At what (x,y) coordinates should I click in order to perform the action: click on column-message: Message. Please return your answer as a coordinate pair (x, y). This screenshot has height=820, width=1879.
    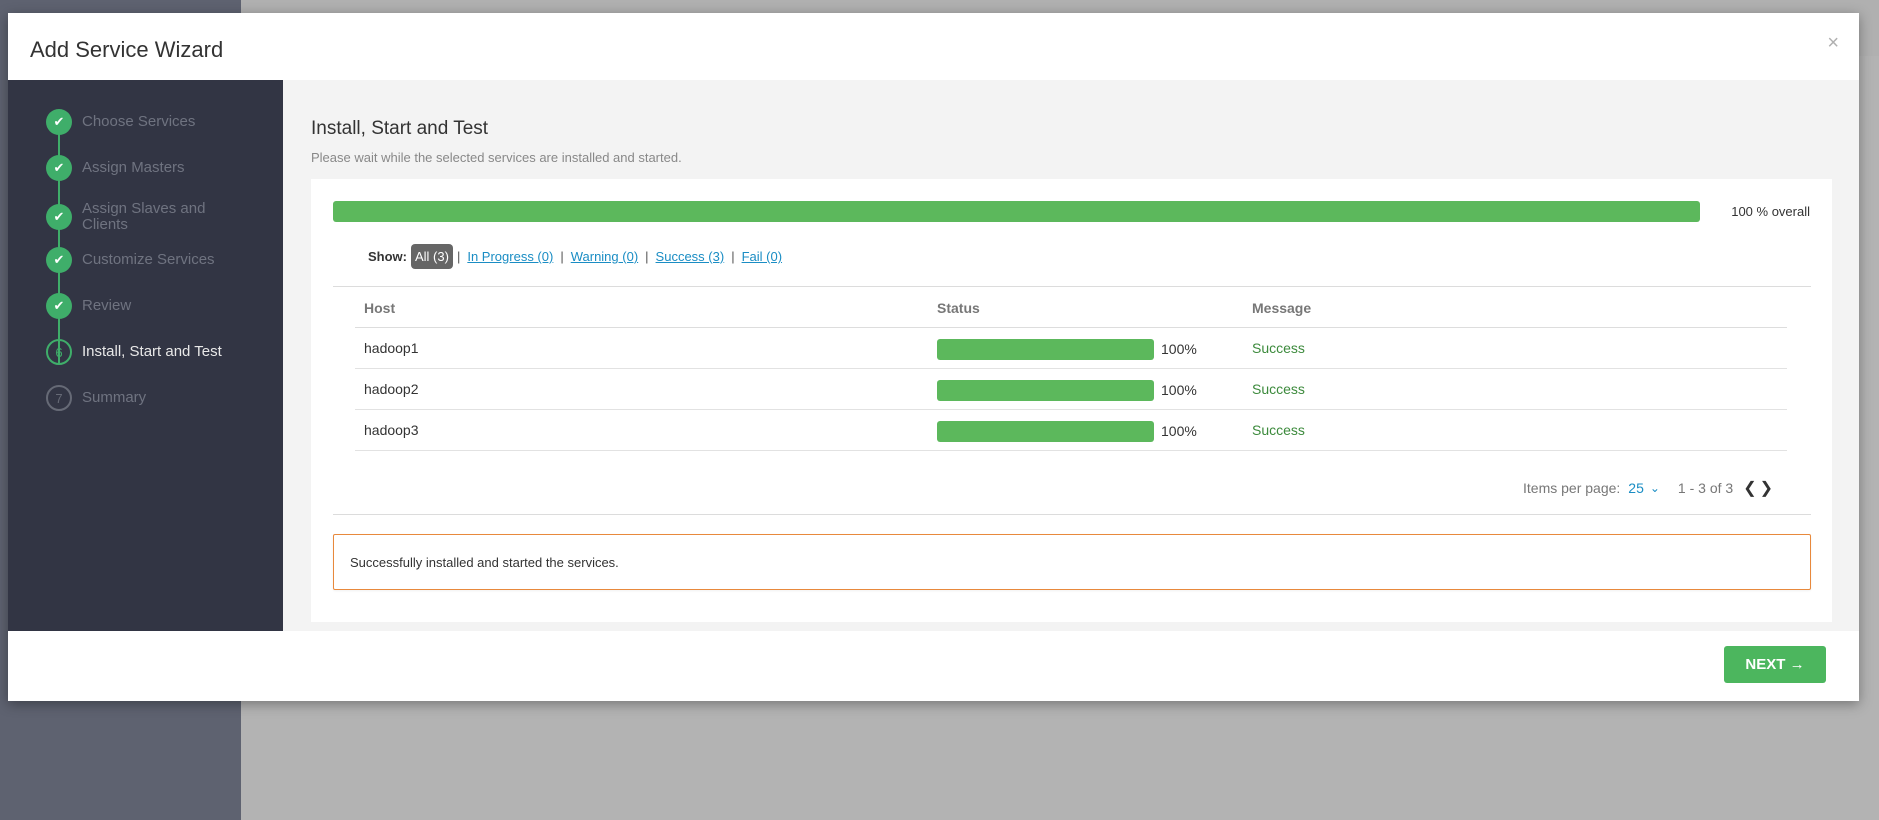
    Looking at the image, I should click on (1282, 308).